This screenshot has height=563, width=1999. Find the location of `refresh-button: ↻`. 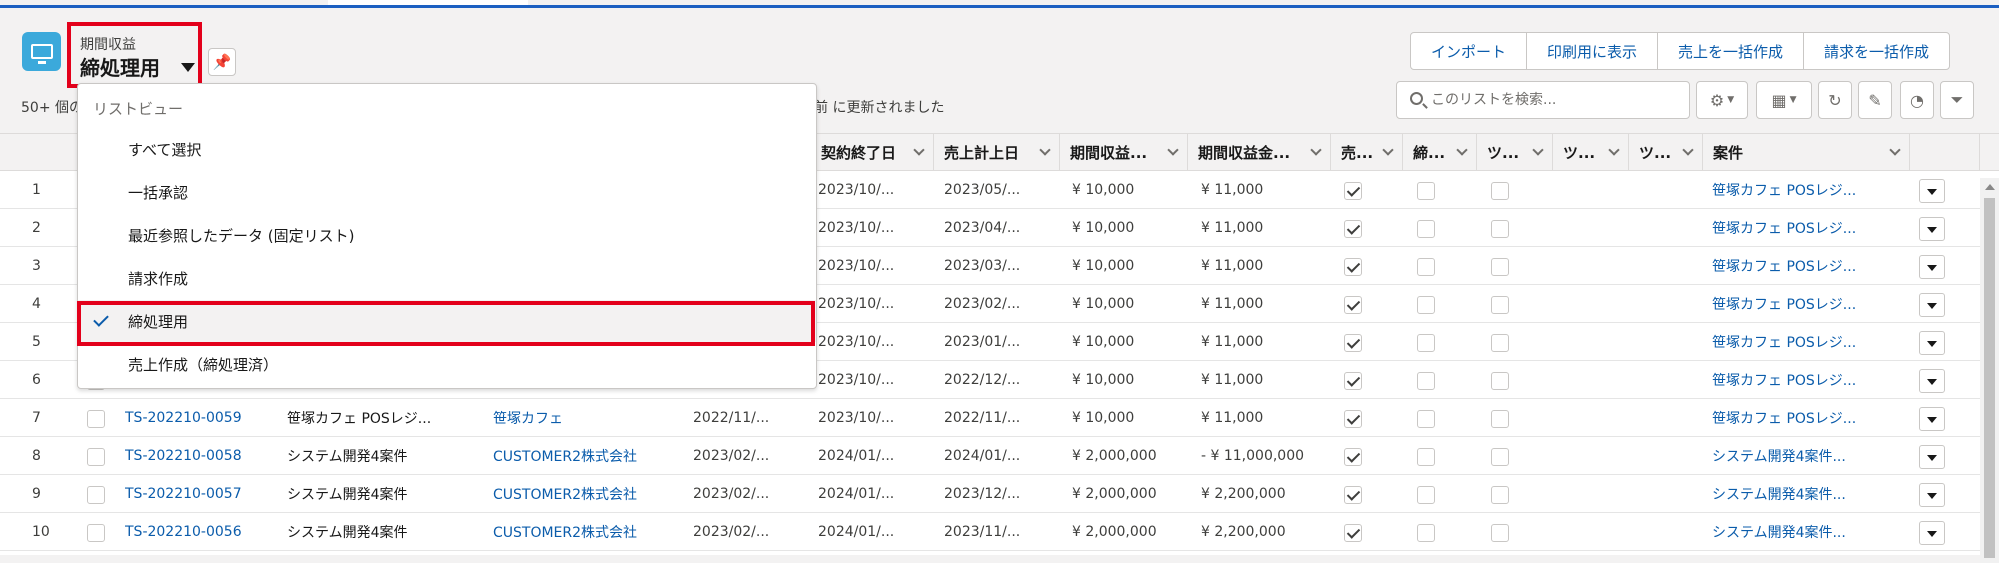

refresh-button: ↻ is located at coordinates (1835, 100).